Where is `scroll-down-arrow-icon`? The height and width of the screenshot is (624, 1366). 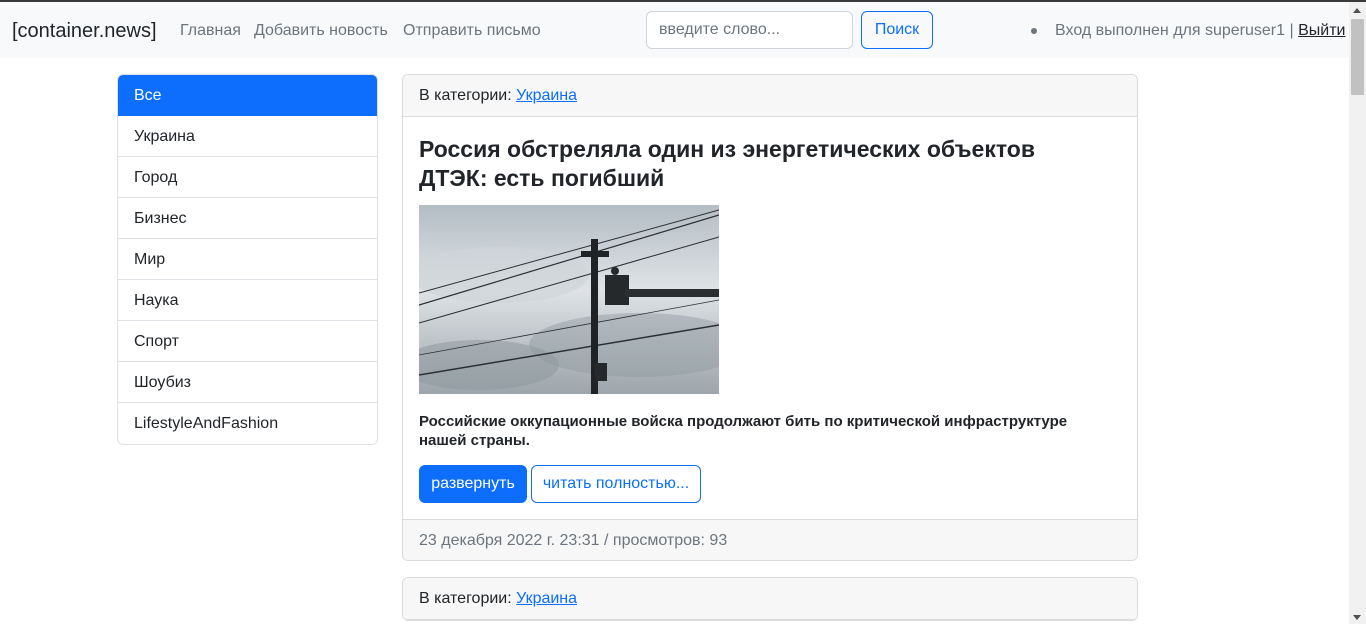 scroll-down-arrow-icon is located at coordinates (1357, 617).